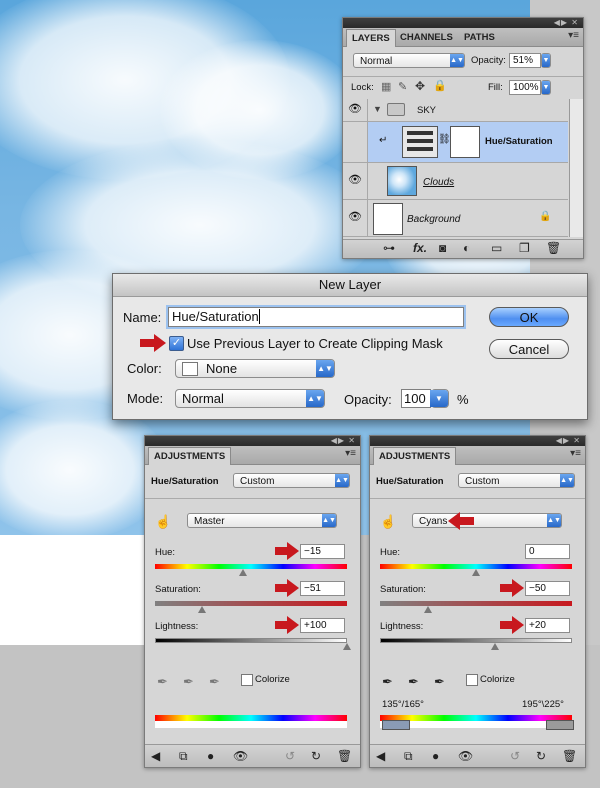 The width and height of the screenshot is (600, 788). I want to click on lightness-input: +100, so click(322, 625).